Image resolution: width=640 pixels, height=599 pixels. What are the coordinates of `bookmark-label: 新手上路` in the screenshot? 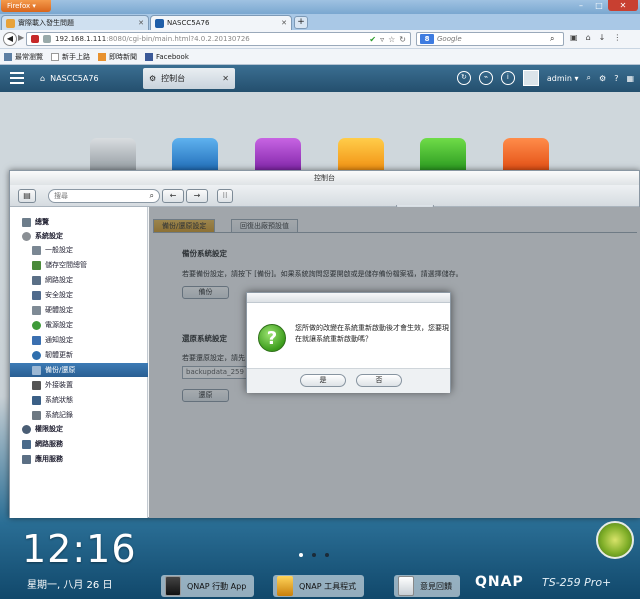 It's located at (76, 56).